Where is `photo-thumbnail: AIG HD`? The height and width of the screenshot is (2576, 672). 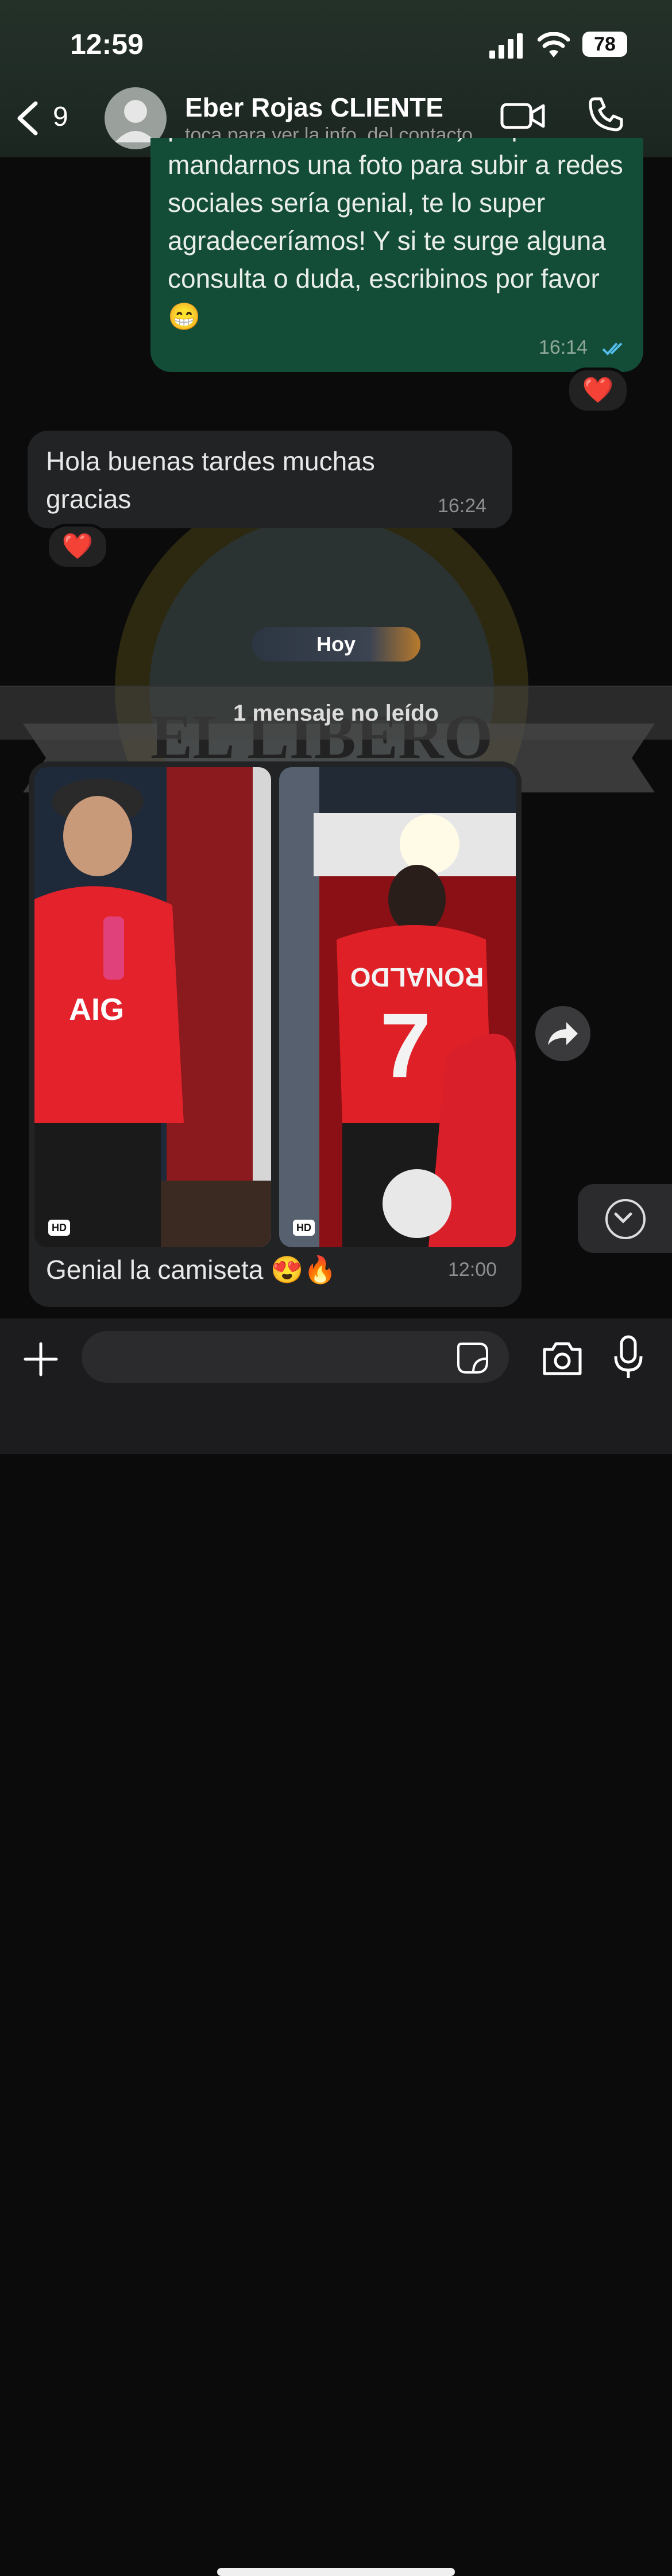
photo-thumbnail: AIG HD is located at coordinates (152, 1007).